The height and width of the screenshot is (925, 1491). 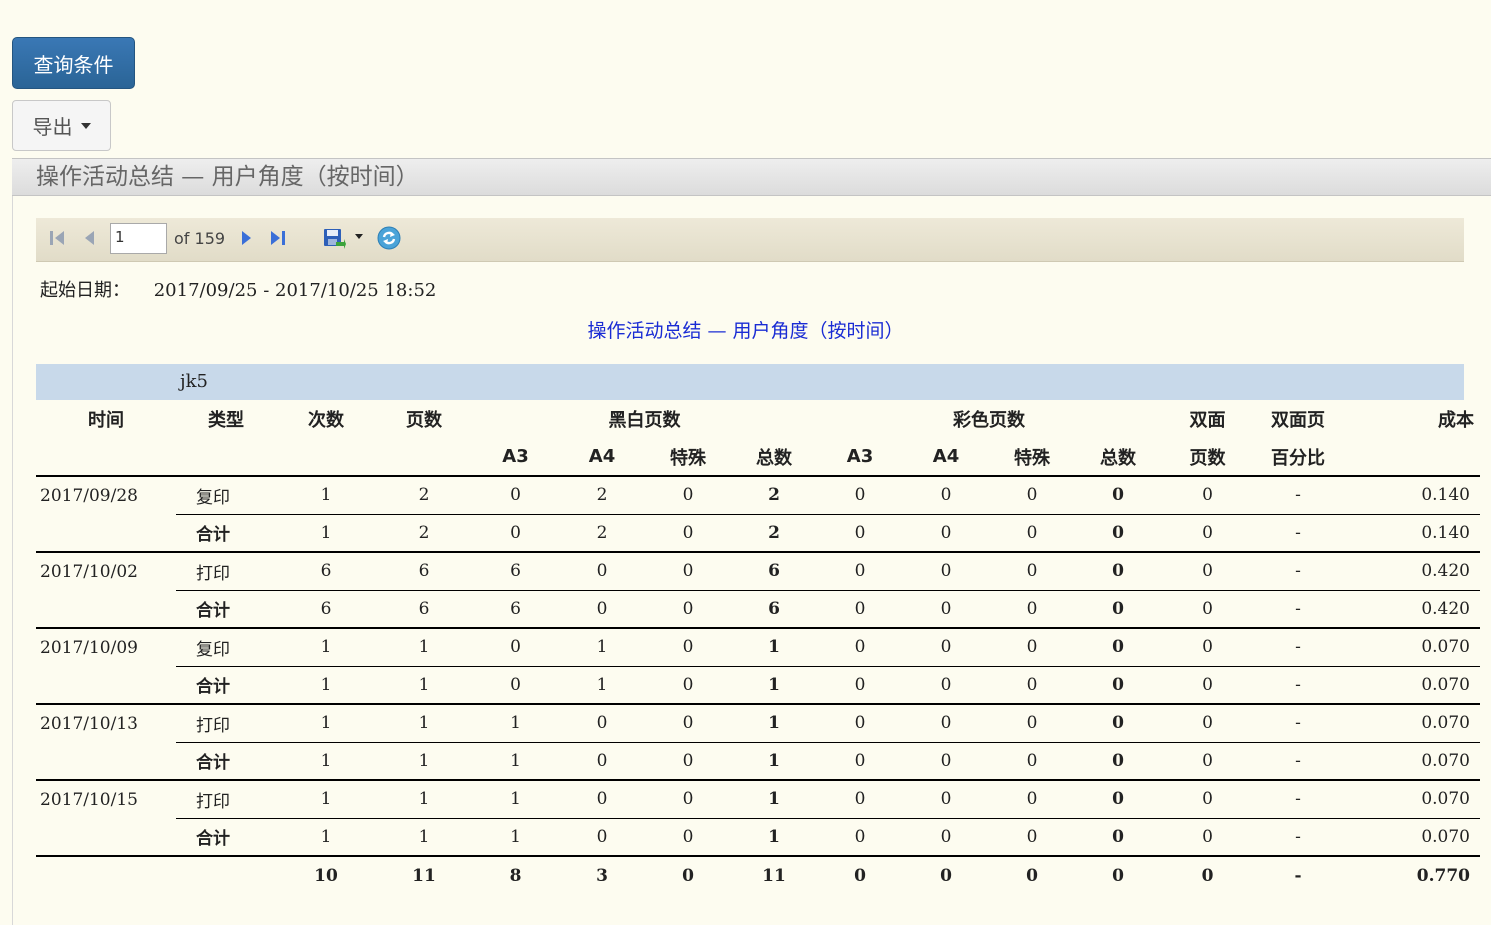 What do you see at coordinates (226, 874) in the screenshot?
I see `totals-empty` at bounding box center [226, 874].